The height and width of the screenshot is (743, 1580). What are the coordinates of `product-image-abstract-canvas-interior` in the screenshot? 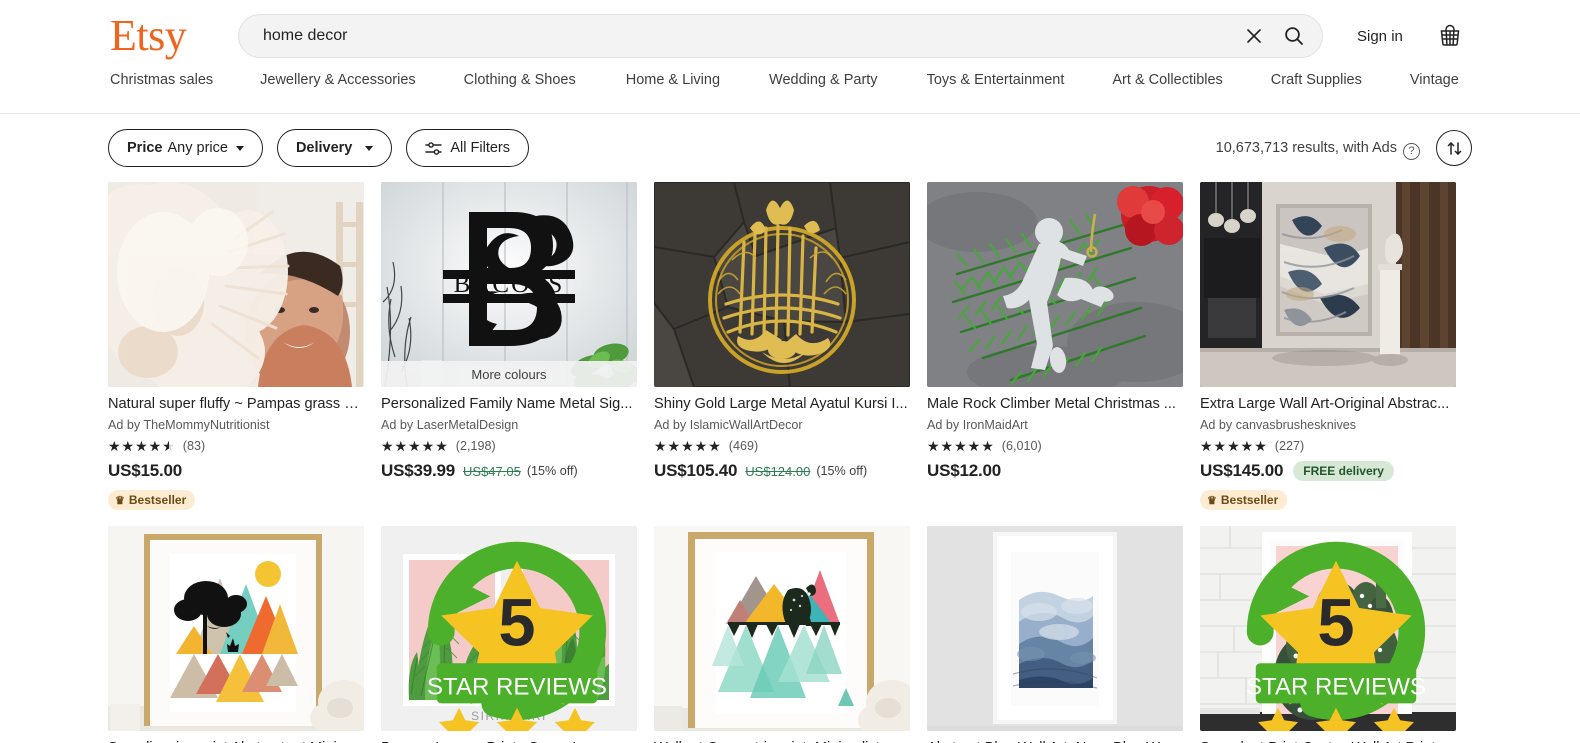 It's located at (1328, 284).